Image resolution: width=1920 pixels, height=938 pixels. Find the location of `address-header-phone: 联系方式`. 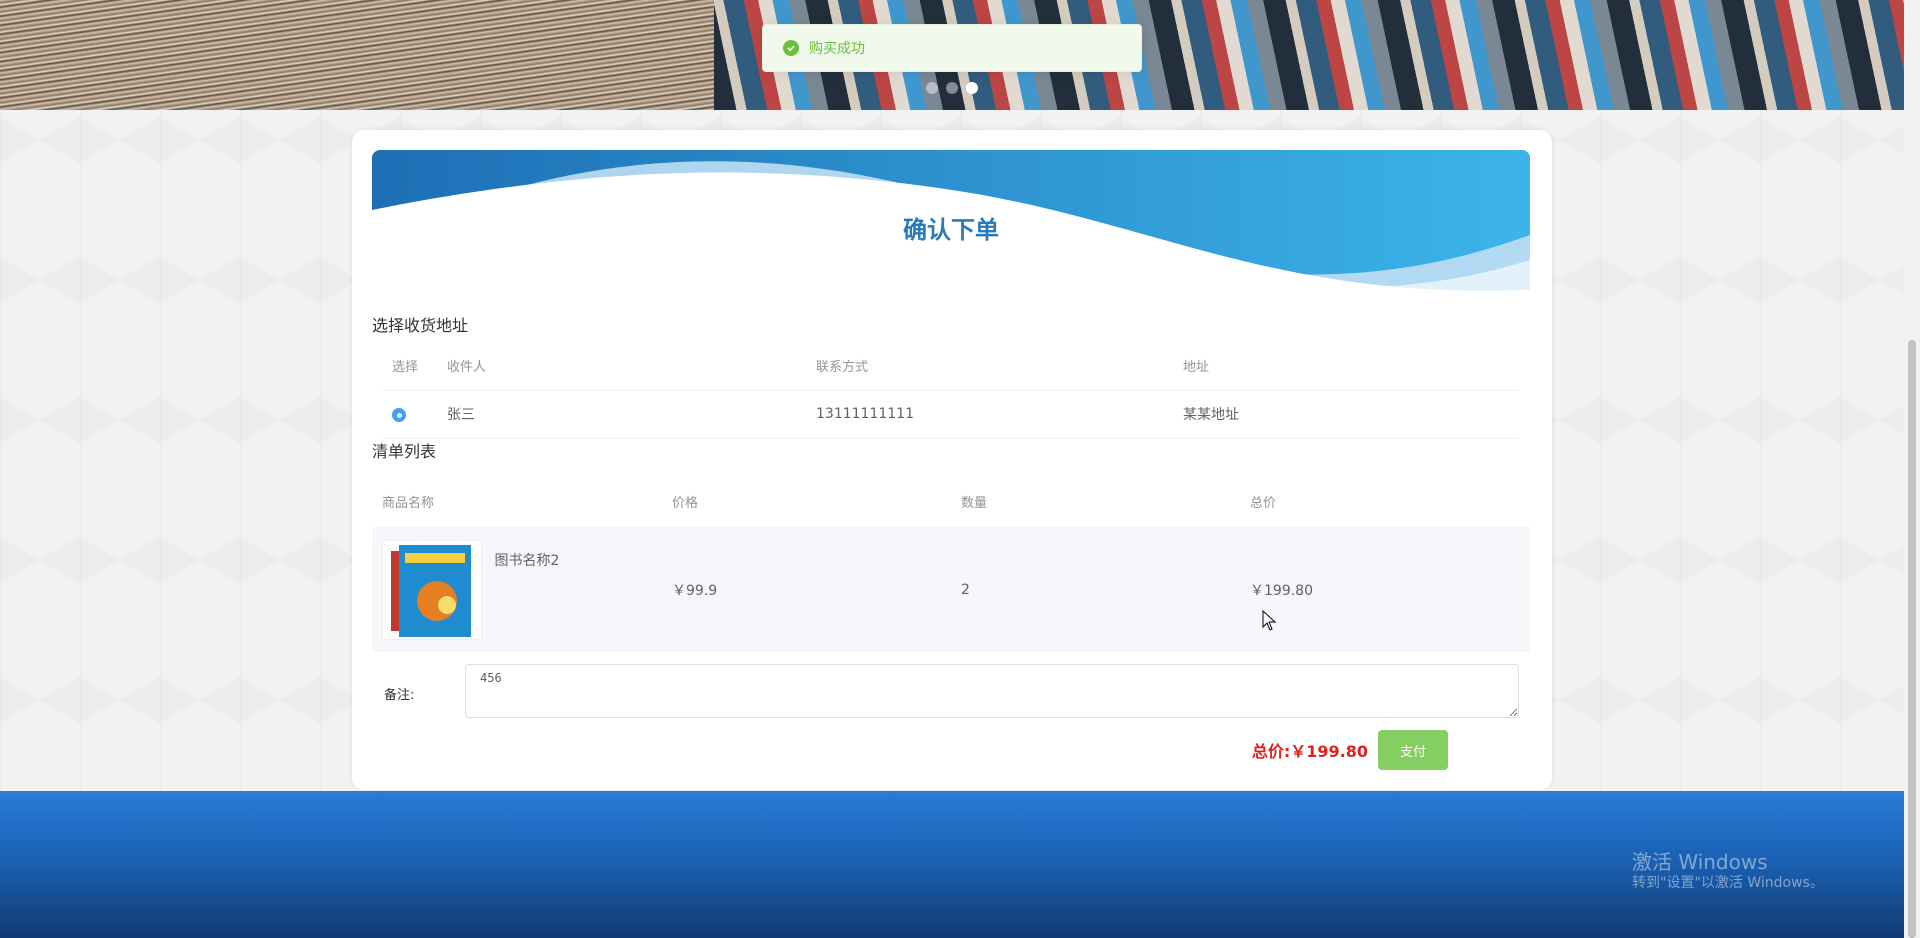

address-header-phone: 联系方式 is located at coordinates (989, 366).